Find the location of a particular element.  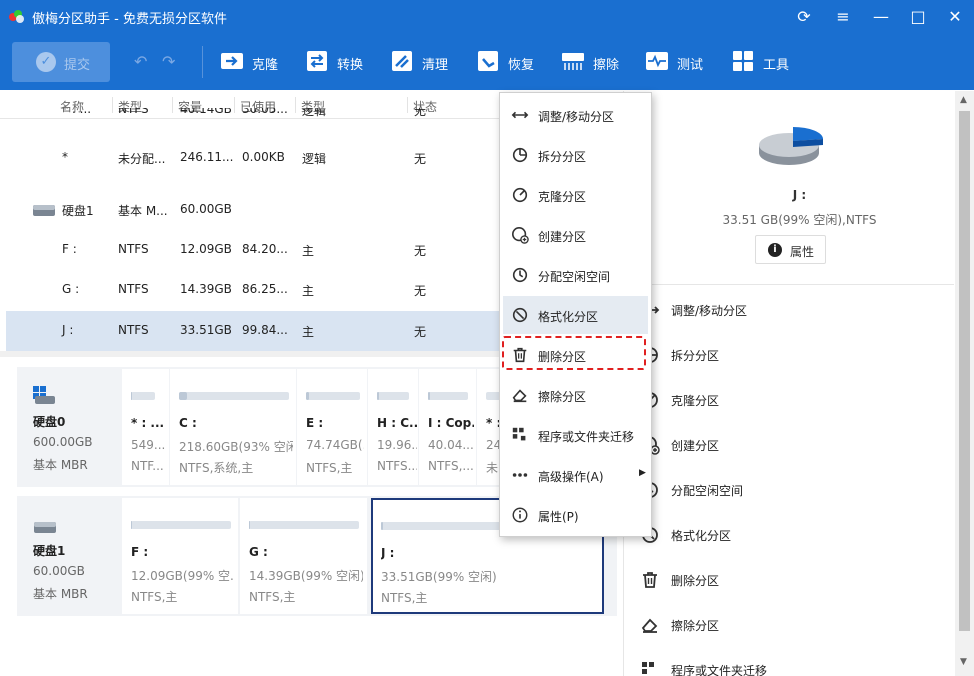

partition-name: E : is located at coordinates (315, 423).